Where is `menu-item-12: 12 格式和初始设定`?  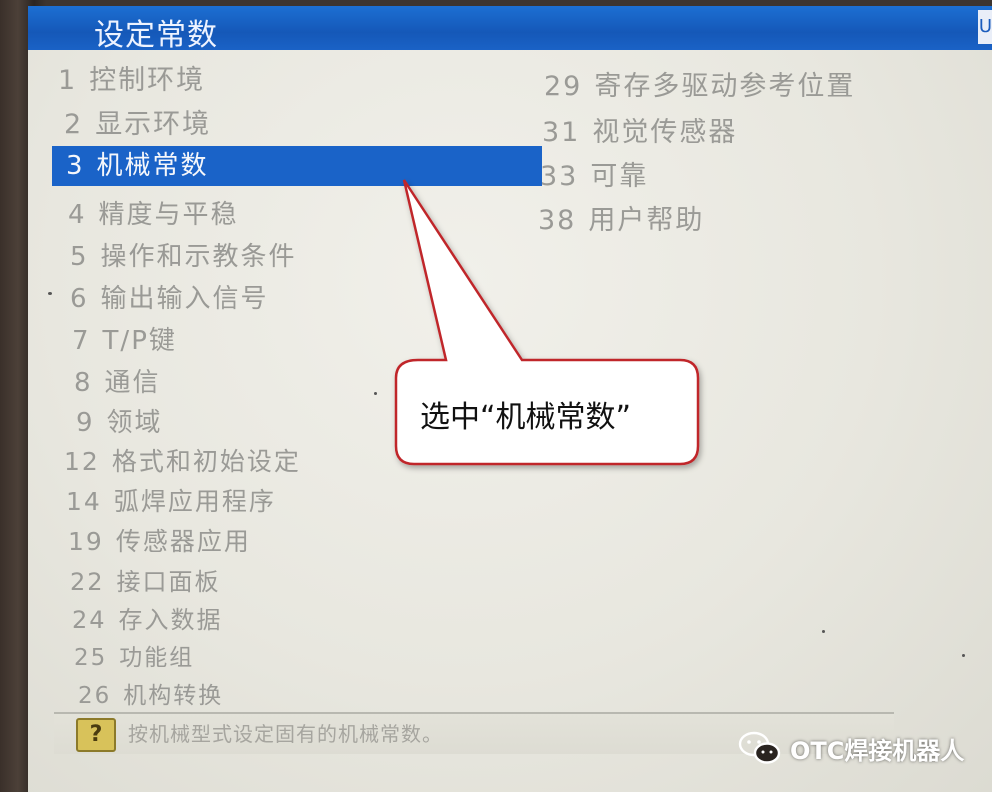
menu-item-12: 12 格式和初始设定 is located at coordinates (182, 460).